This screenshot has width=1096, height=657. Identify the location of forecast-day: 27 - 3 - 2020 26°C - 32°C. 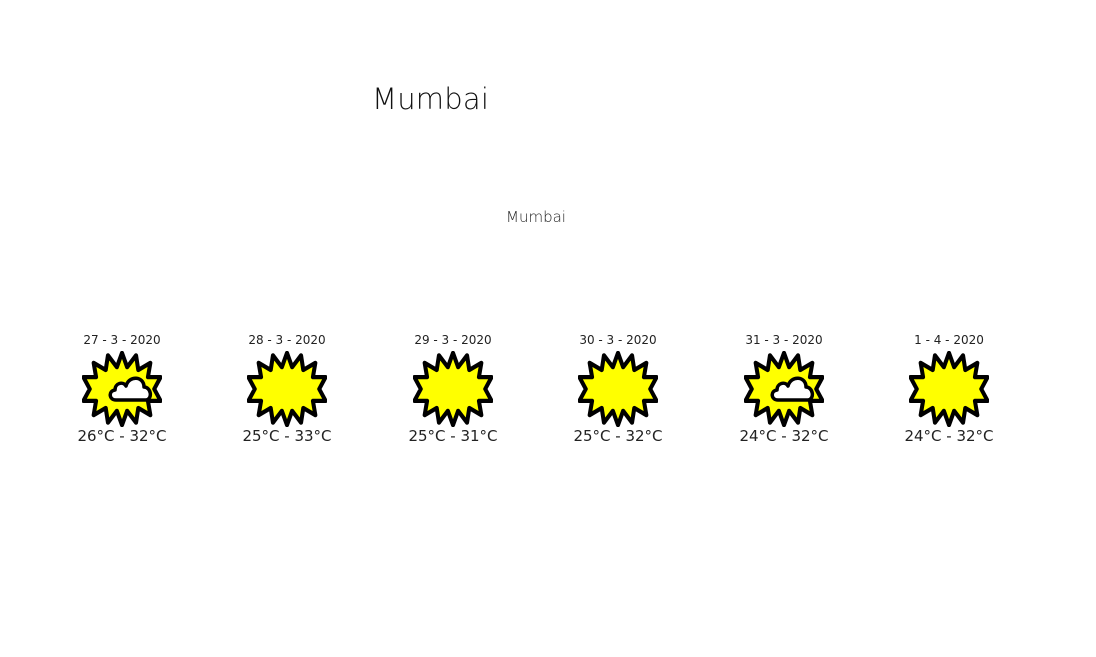
(122, 389).